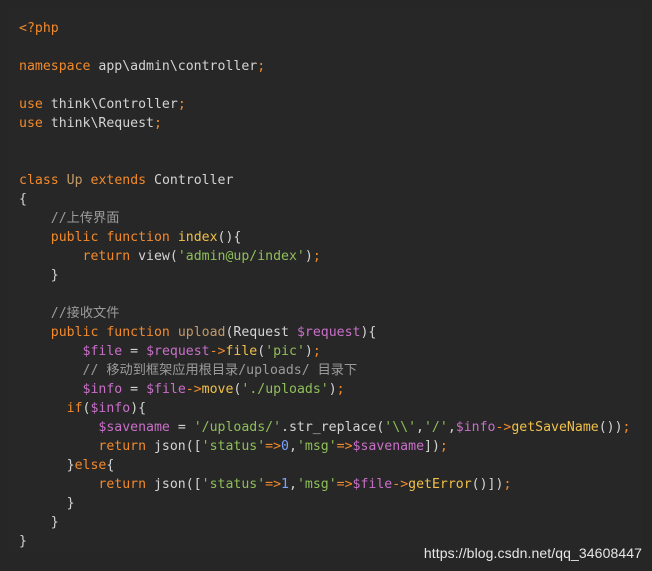  Describe the element at coordinates (388, 446) in the screenshot. I see `code-token: $savename` at that location.